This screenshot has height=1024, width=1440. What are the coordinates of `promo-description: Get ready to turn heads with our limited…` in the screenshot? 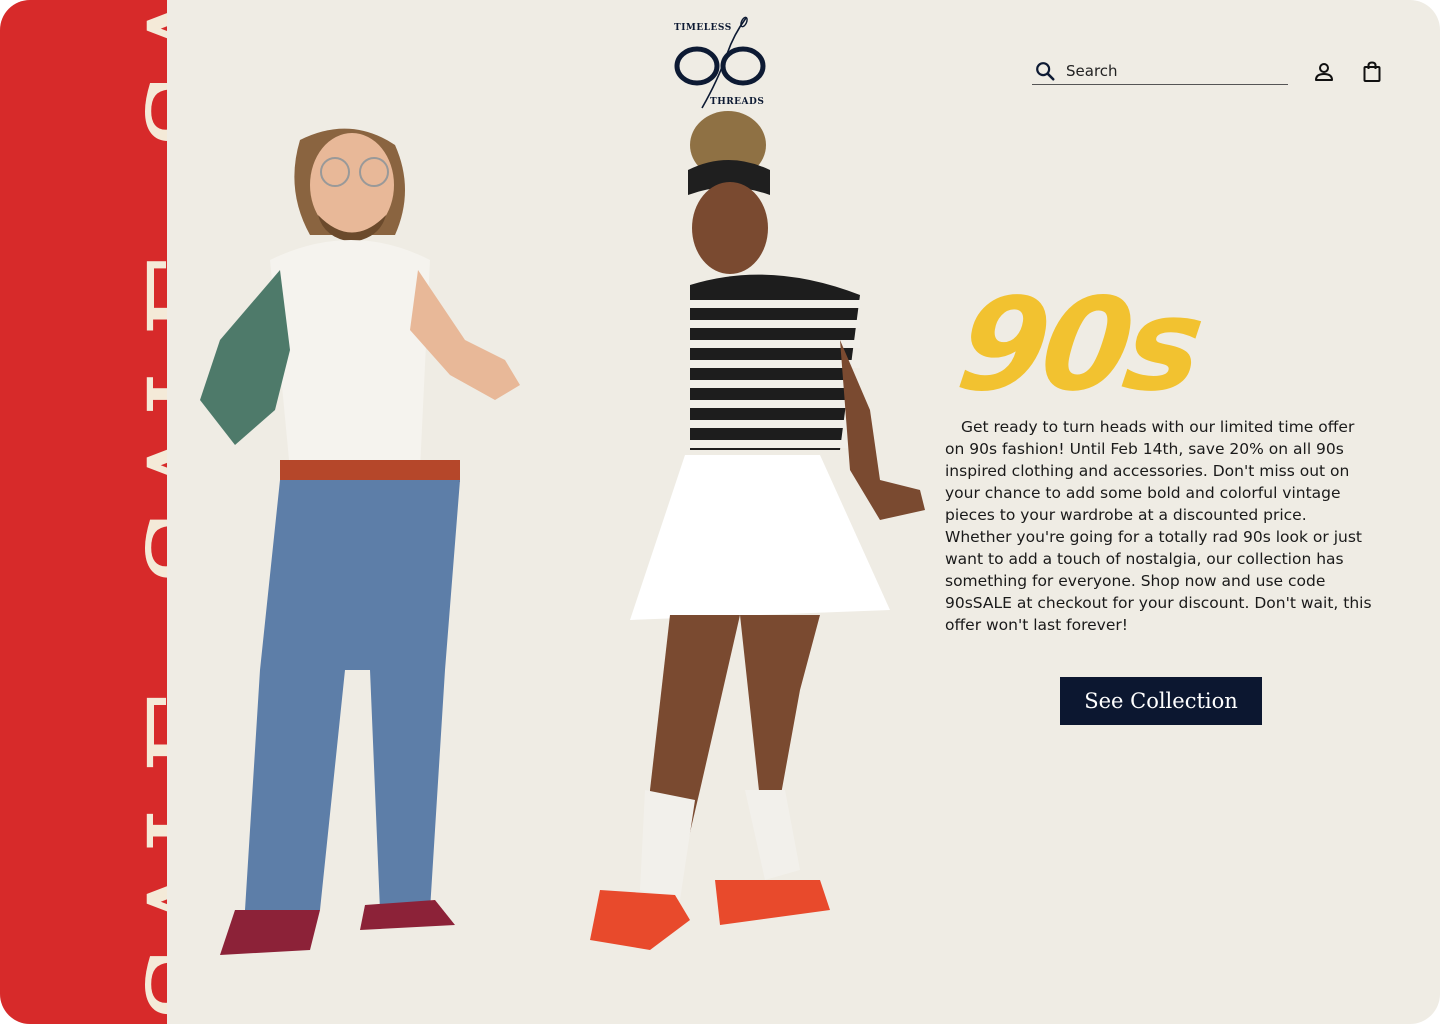 It's located at (1158, 526).